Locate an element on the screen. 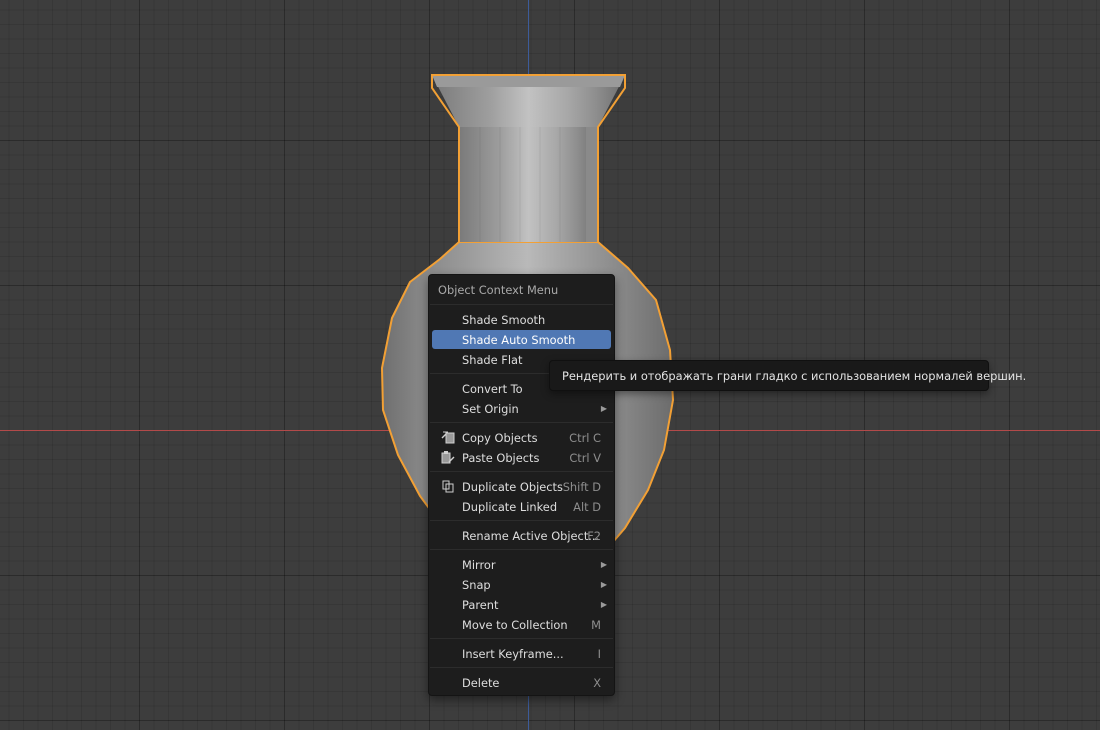 Image resolution: width=1100 pixels, height=730 pixels. menu-item-label: Duplicate Linked is located at coordinates (510, 507).